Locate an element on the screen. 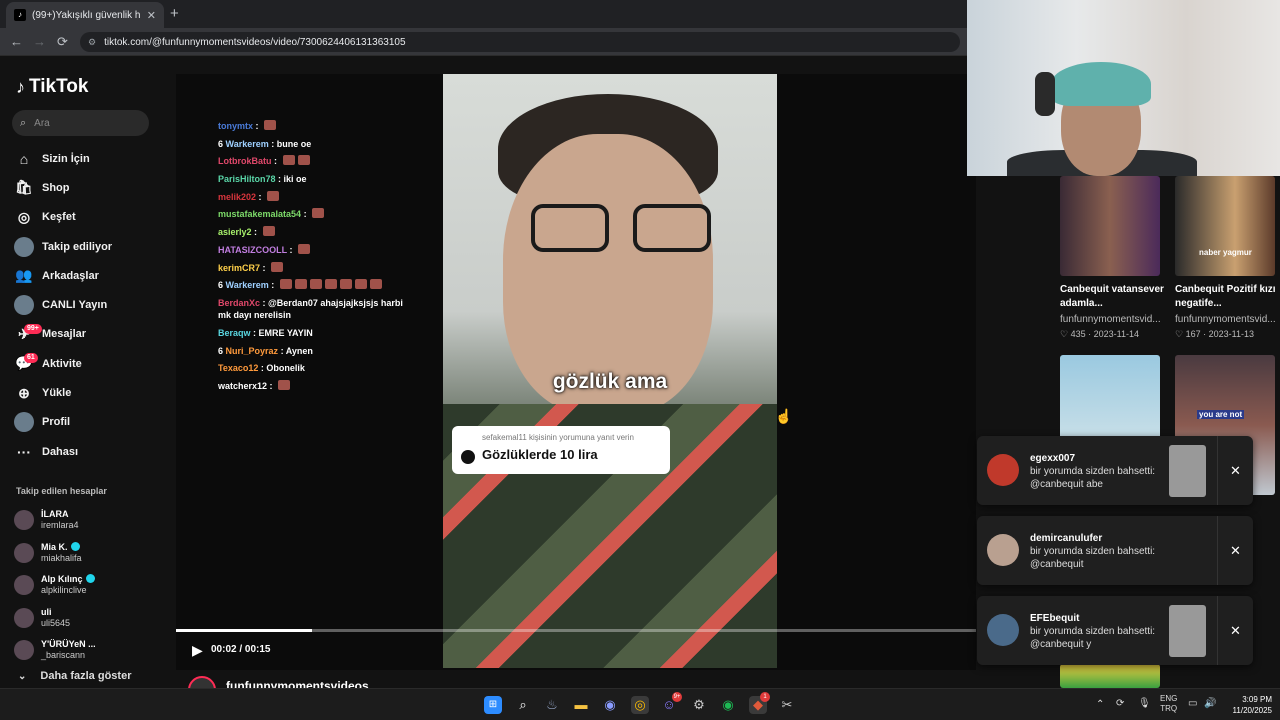 The width and height of the screenshot is (1280, 720). chat-message: 6 Warkerem : bune oe is located at coordinates (265, 143).